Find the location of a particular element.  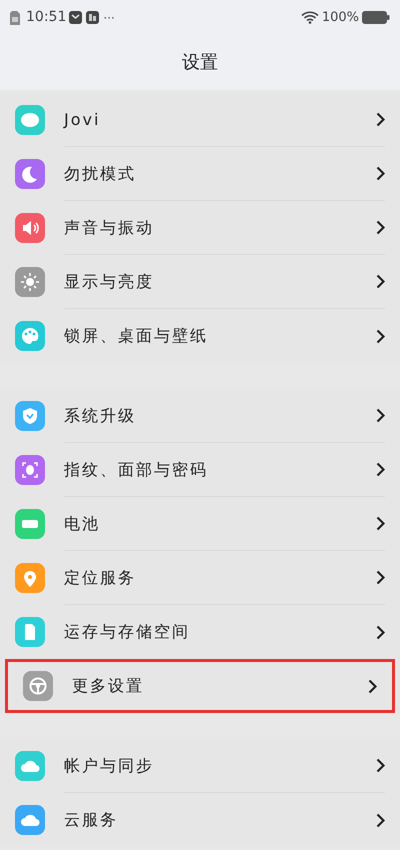

item-label: 系统升级 is located at coordinates (100, 415).